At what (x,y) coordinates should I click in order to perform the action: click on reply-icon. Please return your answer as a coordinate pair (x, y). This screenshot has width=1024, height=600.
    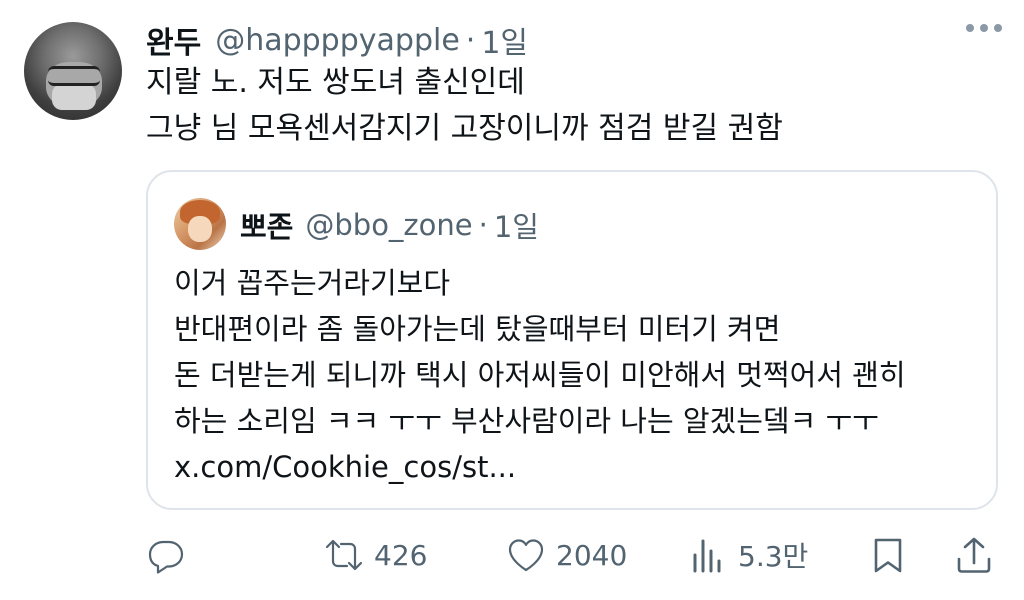
    Looking at the image, I should click on (166, 557).